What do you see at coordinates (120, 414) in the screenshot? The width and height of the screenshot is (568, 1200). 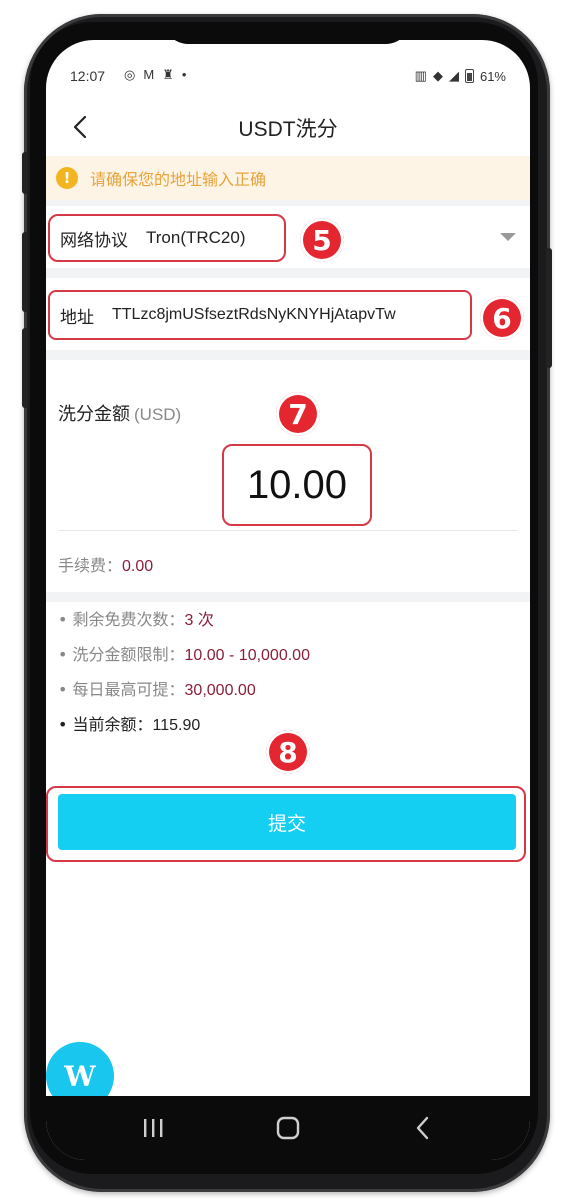 I see `amount-label: 洗分金额 (USD)` at bounding box center [120, 414].